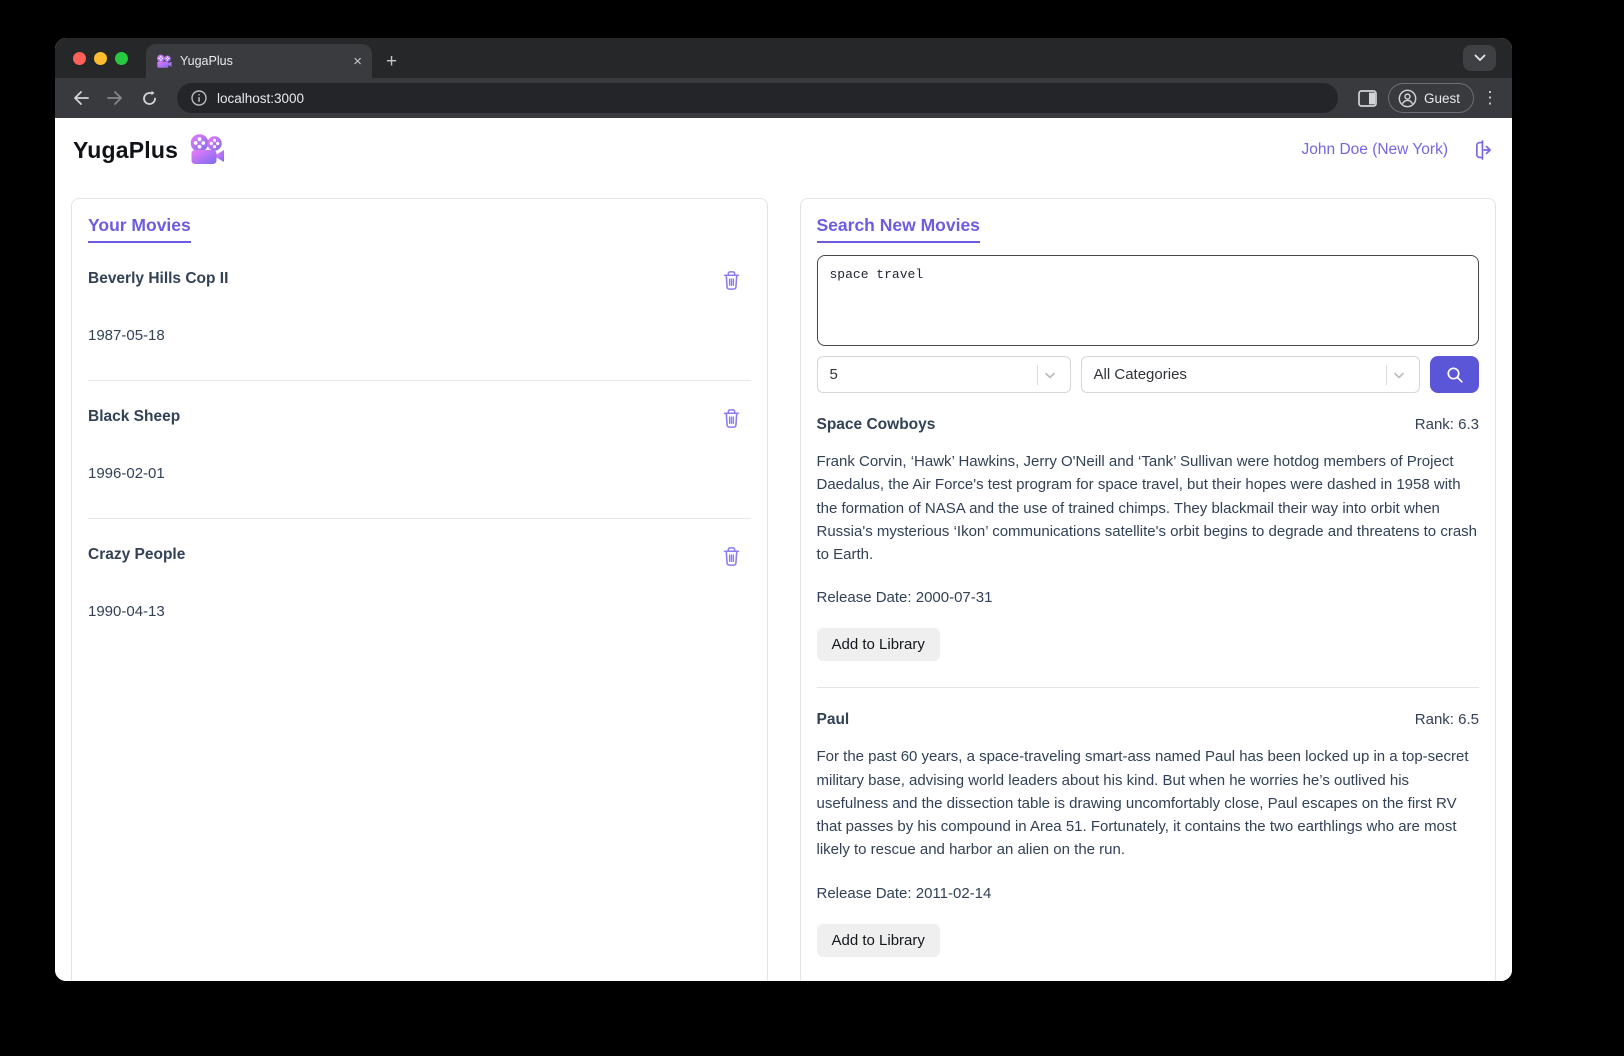 The width and height of the screenshot is (1624, 1056). Describe the element at coordinates (115, 98) in the screenshot. I see `forward-button` at that location.